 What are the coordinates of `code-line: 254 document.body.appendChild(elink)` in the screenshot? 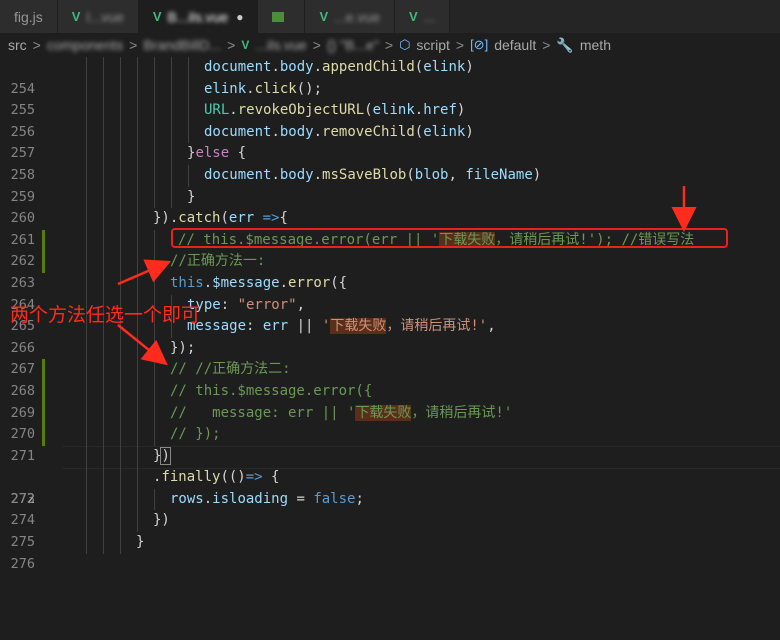 It's located at (390, 77).